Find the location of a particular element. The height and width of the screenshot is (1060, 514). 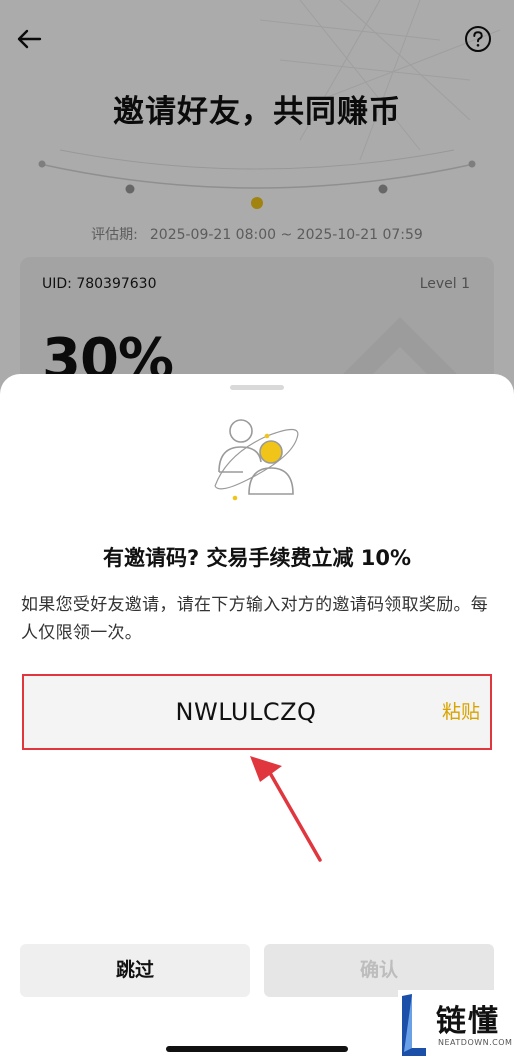

home-indicator is located at coordinates (257, 1049).